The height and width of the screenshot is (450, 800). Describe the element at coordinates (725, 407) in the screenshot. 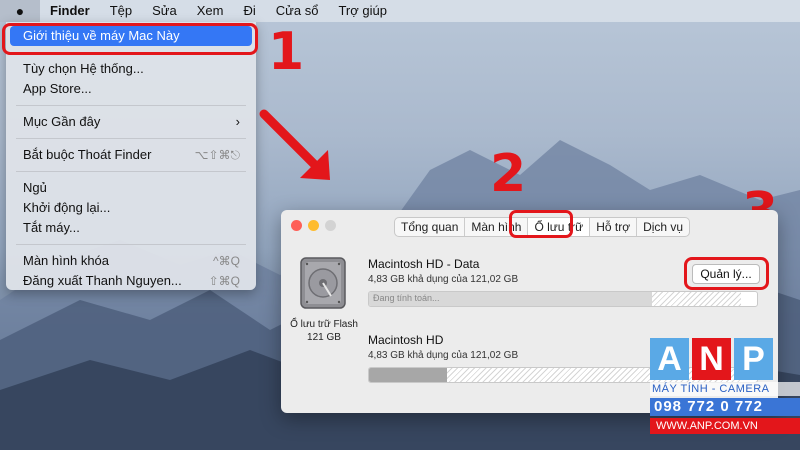

I see `logo-phone: 098 772 0 772` at that location.